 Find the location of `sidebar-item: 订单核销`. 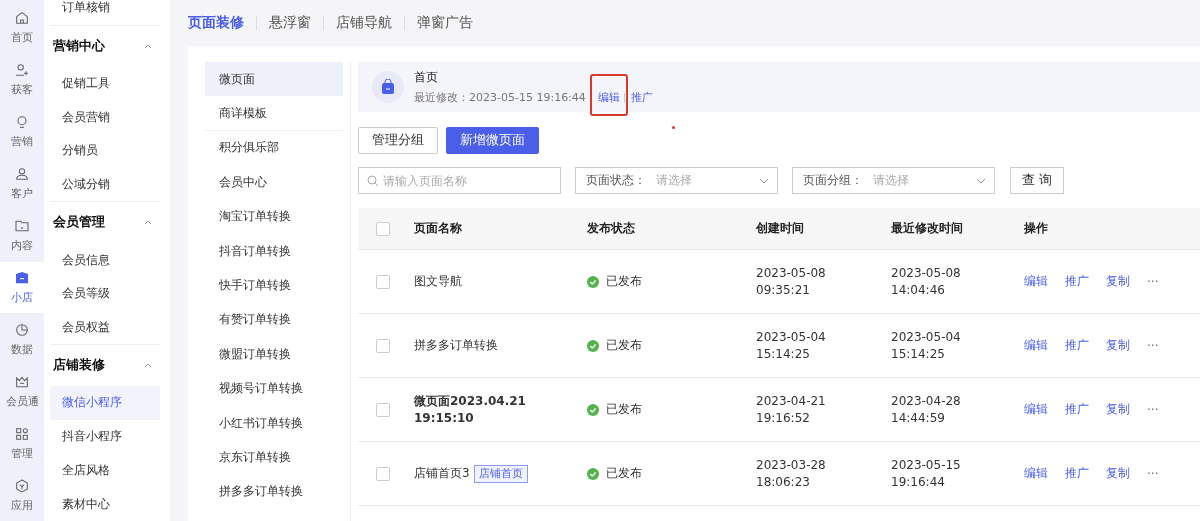

sidebar-item: 订单核销 is located at coordinates (105, 12).